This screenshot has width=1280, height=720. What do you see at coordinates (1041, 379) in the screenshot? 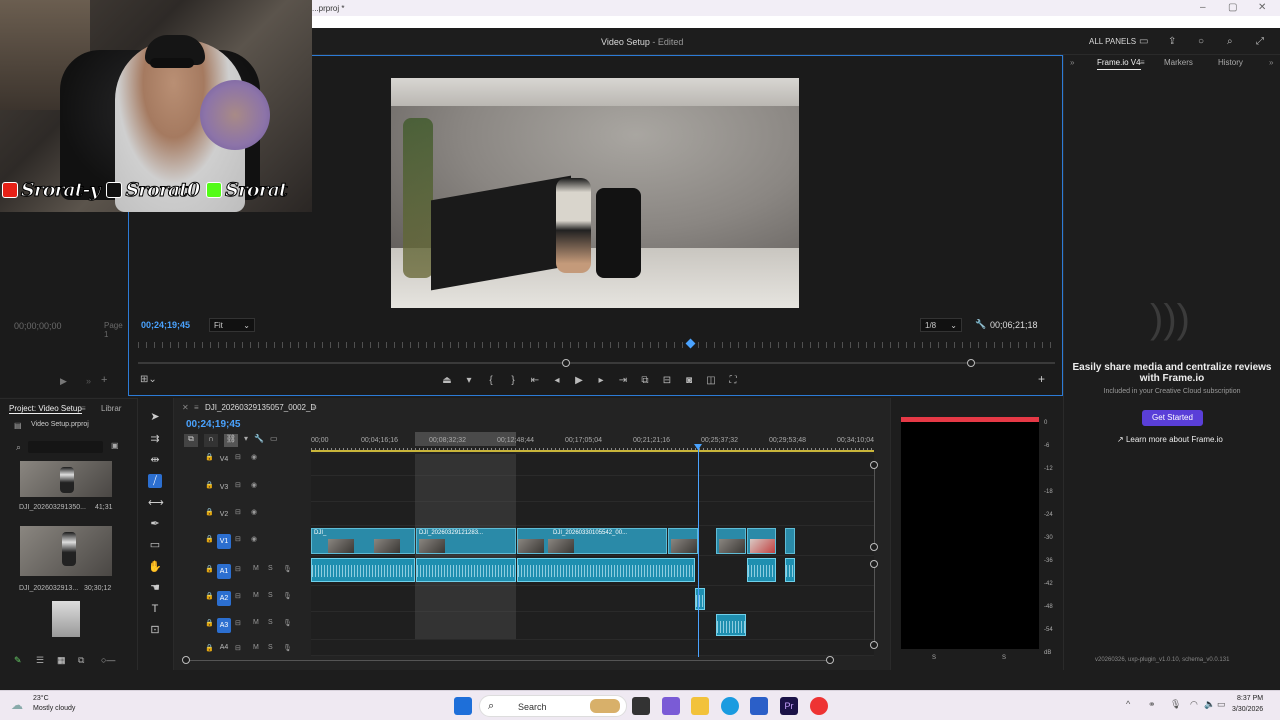
I see `add-button-icon: +` at bounding box center [1041, 379].